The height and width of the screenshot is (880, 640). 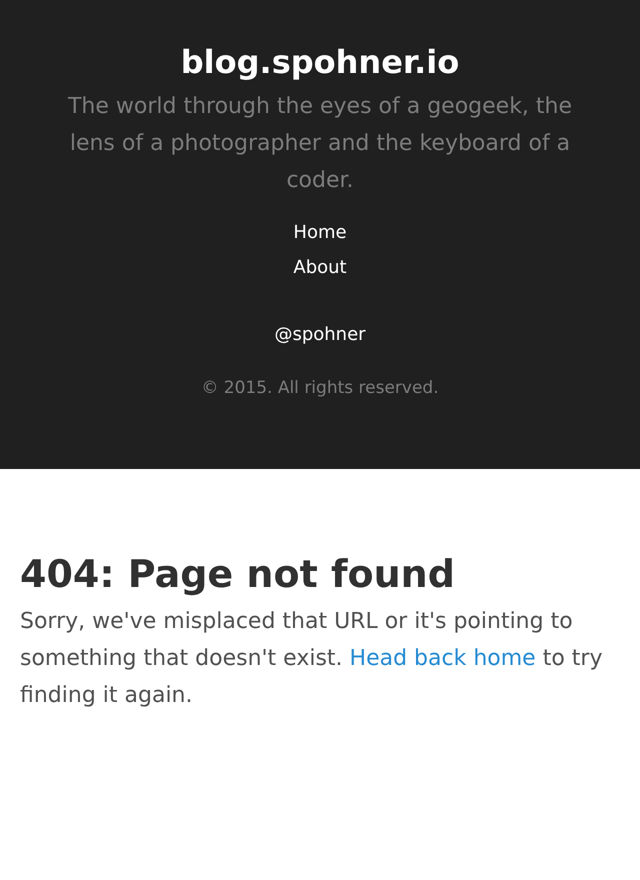 What do you see at coordinates (320, 232) in the screenshot?
I see `nav-link: Home` at bounding box center [320, 232].